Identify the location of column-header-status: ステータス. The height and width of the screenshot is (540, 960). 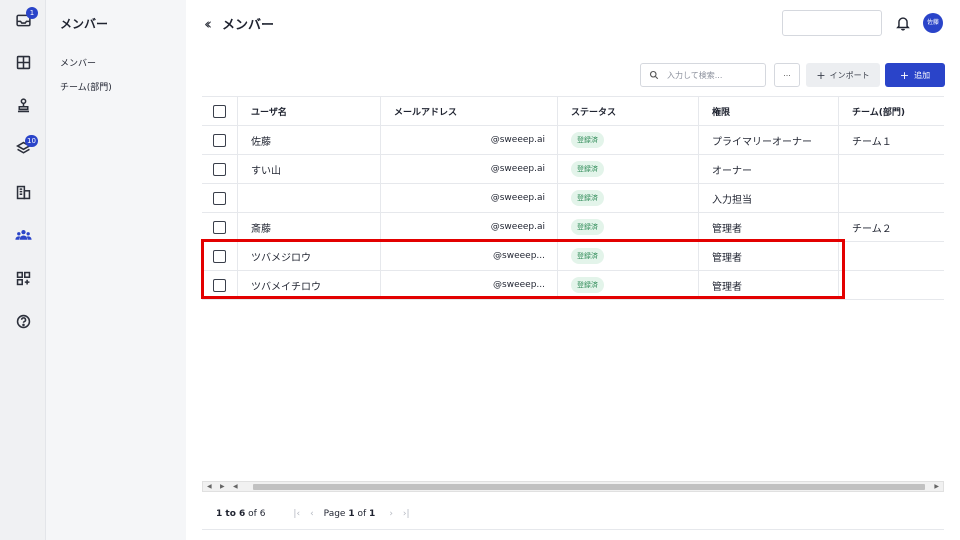
(628, 111).